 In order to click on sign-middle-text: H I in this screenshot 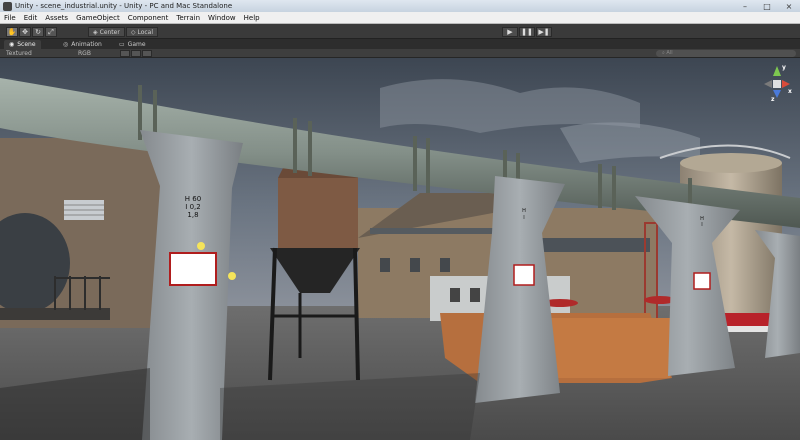, I will do `click(524, 215)`.